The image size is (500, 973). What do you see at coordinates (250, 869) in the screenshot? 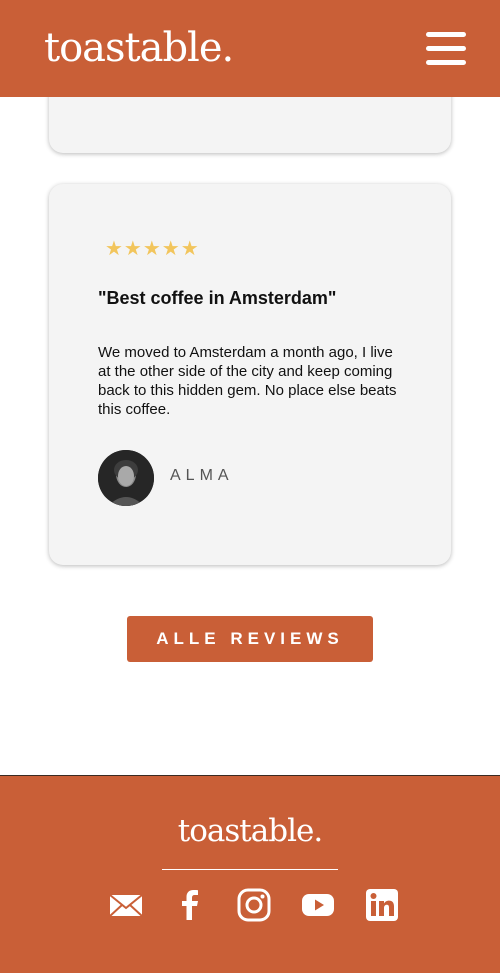
I see `footer-divider` at bounding box center [250, 869].